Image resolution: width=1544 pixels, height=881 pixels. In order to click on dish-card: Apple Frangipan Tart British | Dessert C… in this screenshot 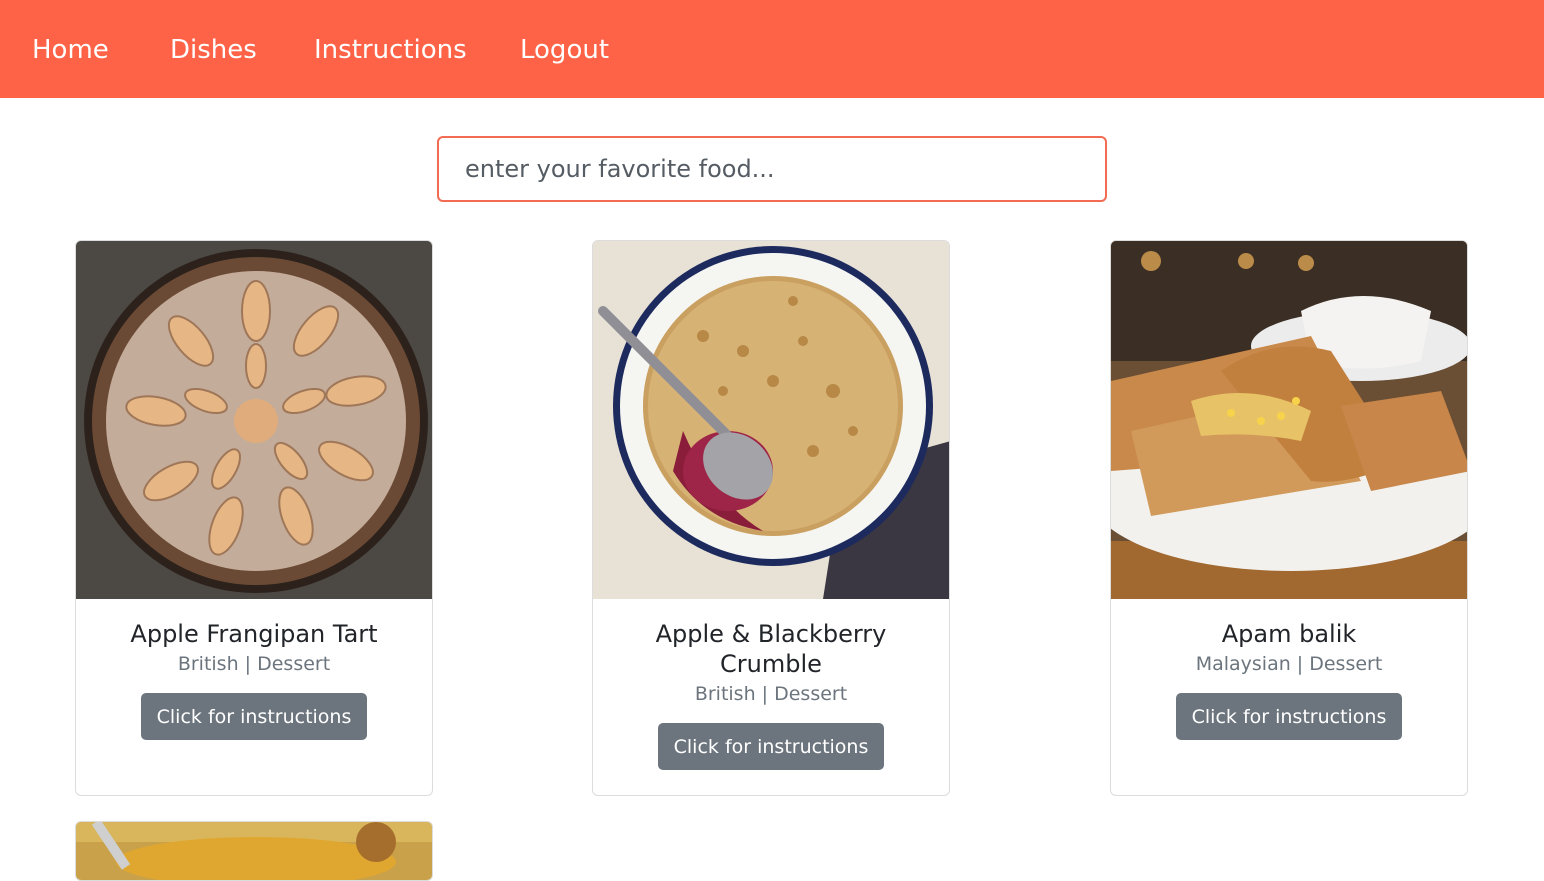, I will do `click(254, 518)`.